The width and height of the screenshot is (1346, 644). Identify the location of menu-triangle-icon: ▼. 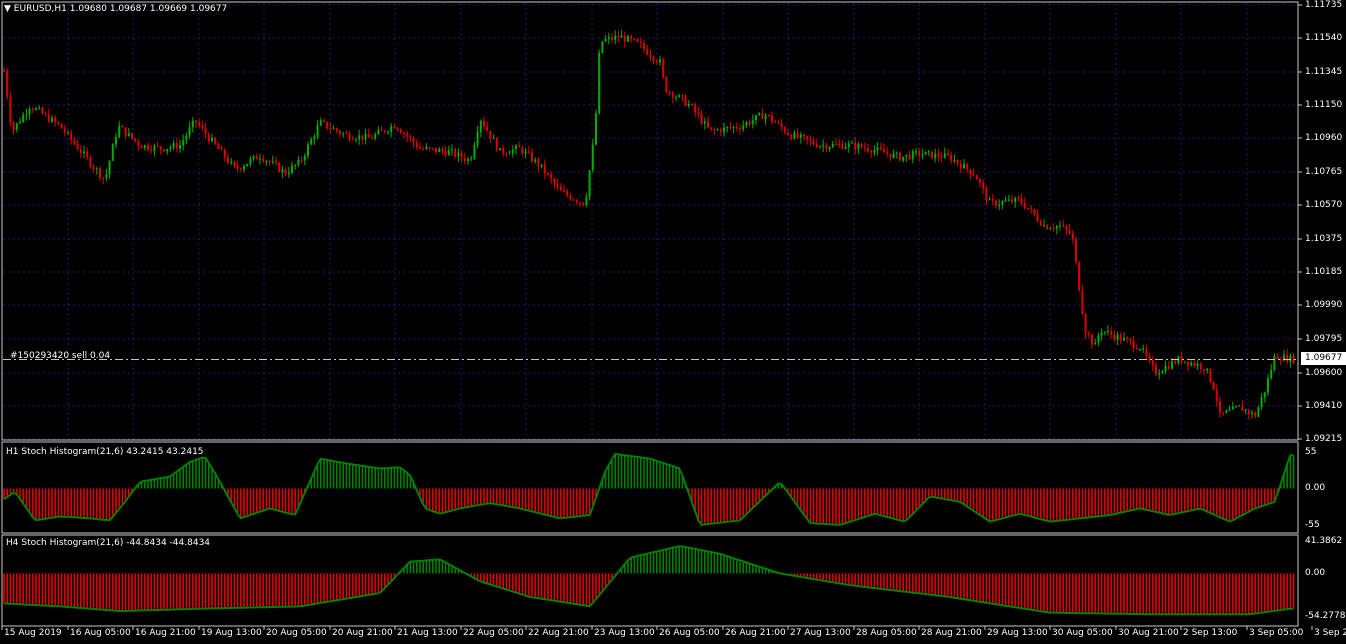
(7, 9).